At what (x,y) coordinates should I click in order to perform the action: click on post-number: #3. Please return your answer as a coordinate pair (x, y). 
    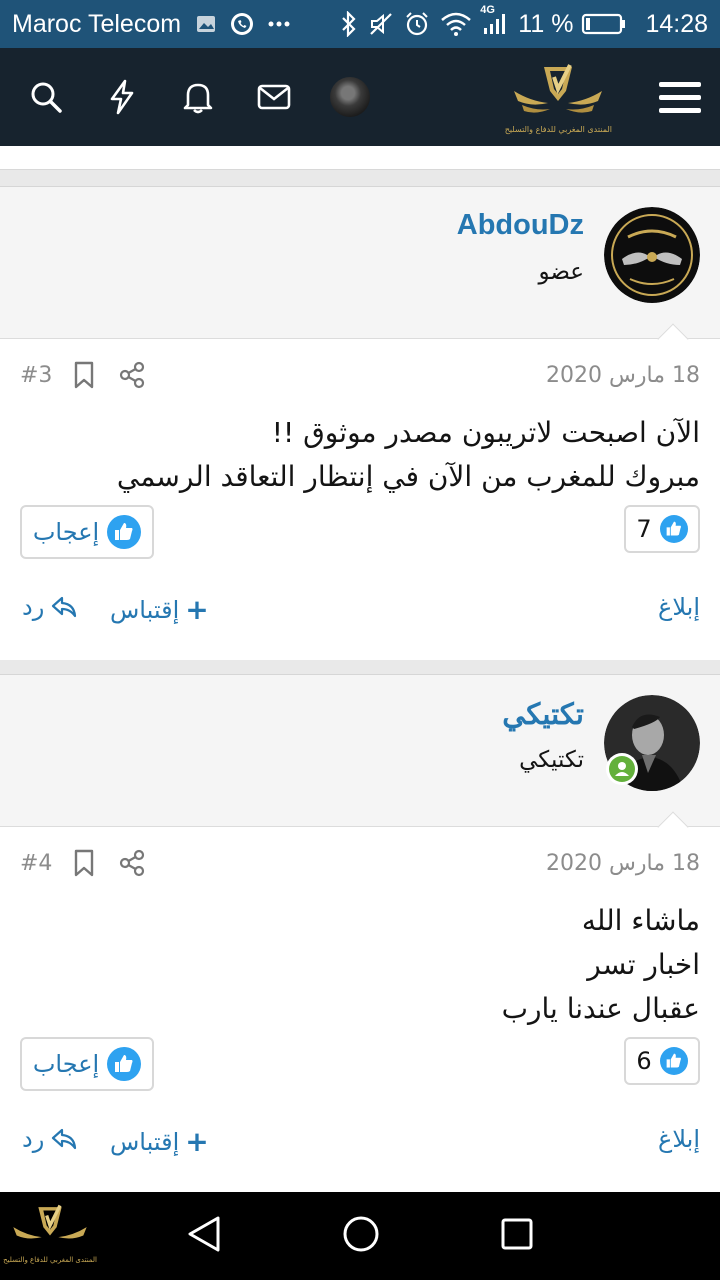
    Looking at the image, I should click on (36, 375).